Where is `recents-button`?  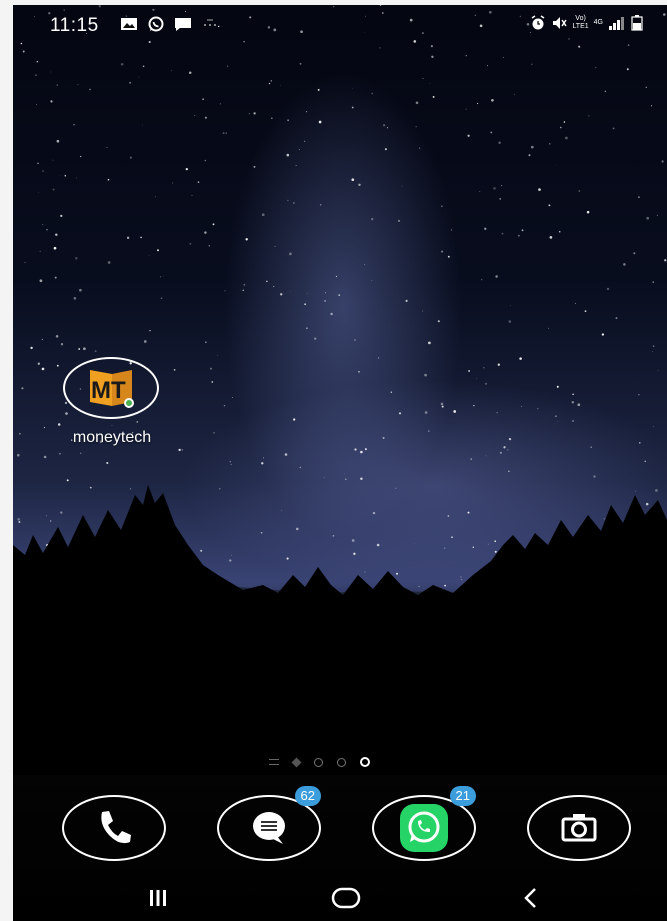
recents-button is located at coordinates (158, 898).